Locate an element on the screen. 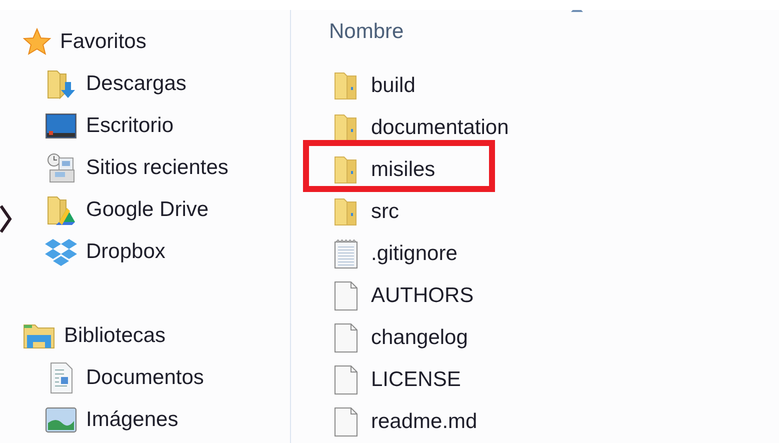 Image resolution: width=779 pixels, height=443 pixels. file-name: build is located at coordinates (393, 86).